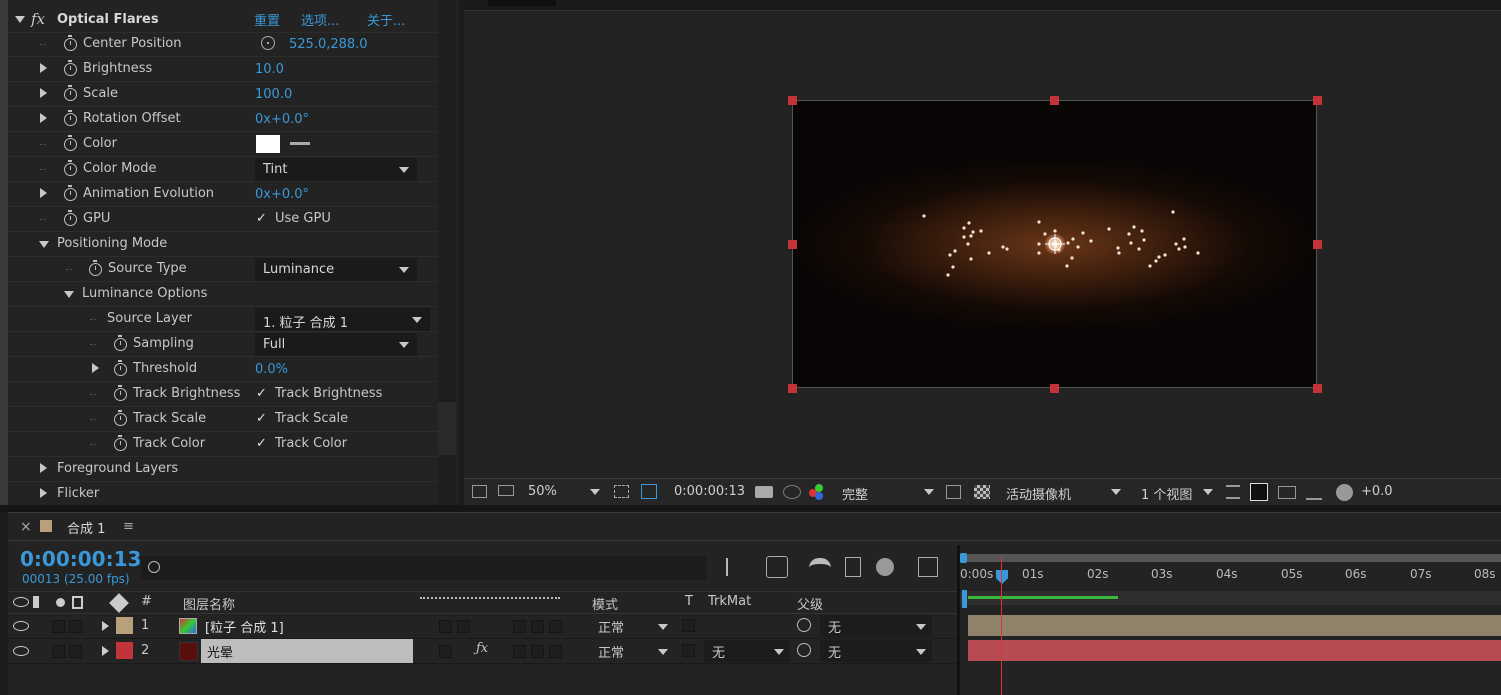 This screenshot has width=1501, height=695. Describe the element at coordinates (792, 100) in the screenshot. I see `handle-top-left` at that location.